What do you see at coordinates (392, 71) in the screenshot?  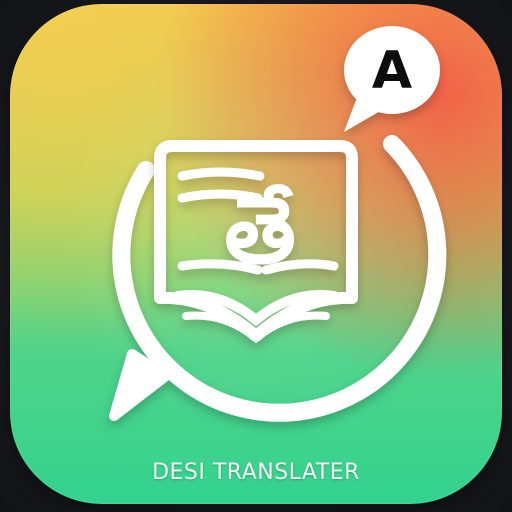 I see `badge-letter: A` at bounding box center [392, 71].